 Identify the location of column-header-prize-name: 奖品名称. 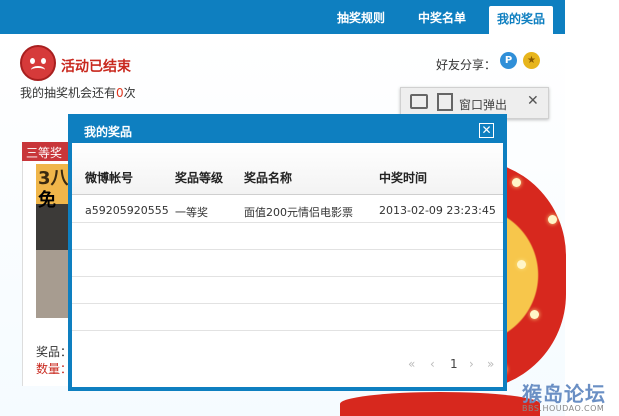
(268, 178).